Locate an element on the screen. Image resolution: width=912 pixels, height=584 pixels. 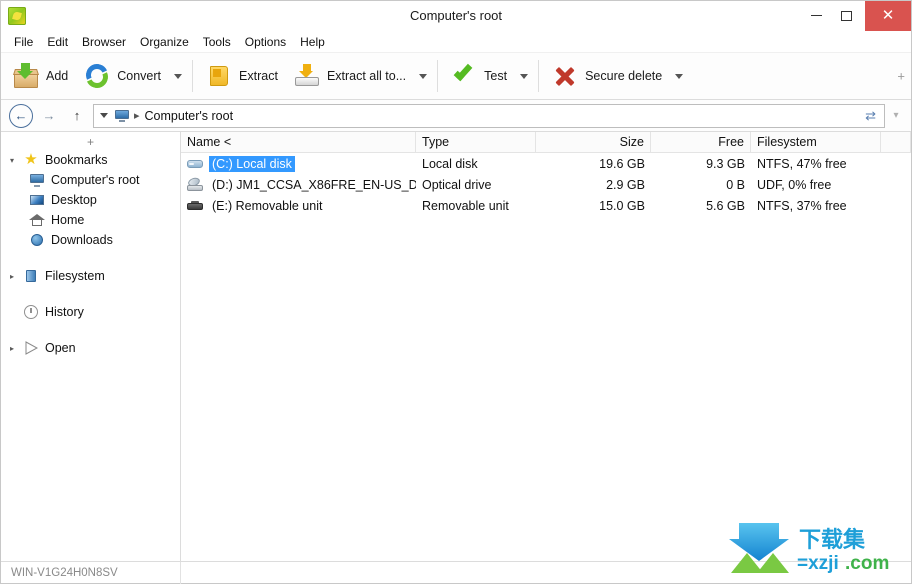
column-header-free: Free is located at coordinates (701, 142).